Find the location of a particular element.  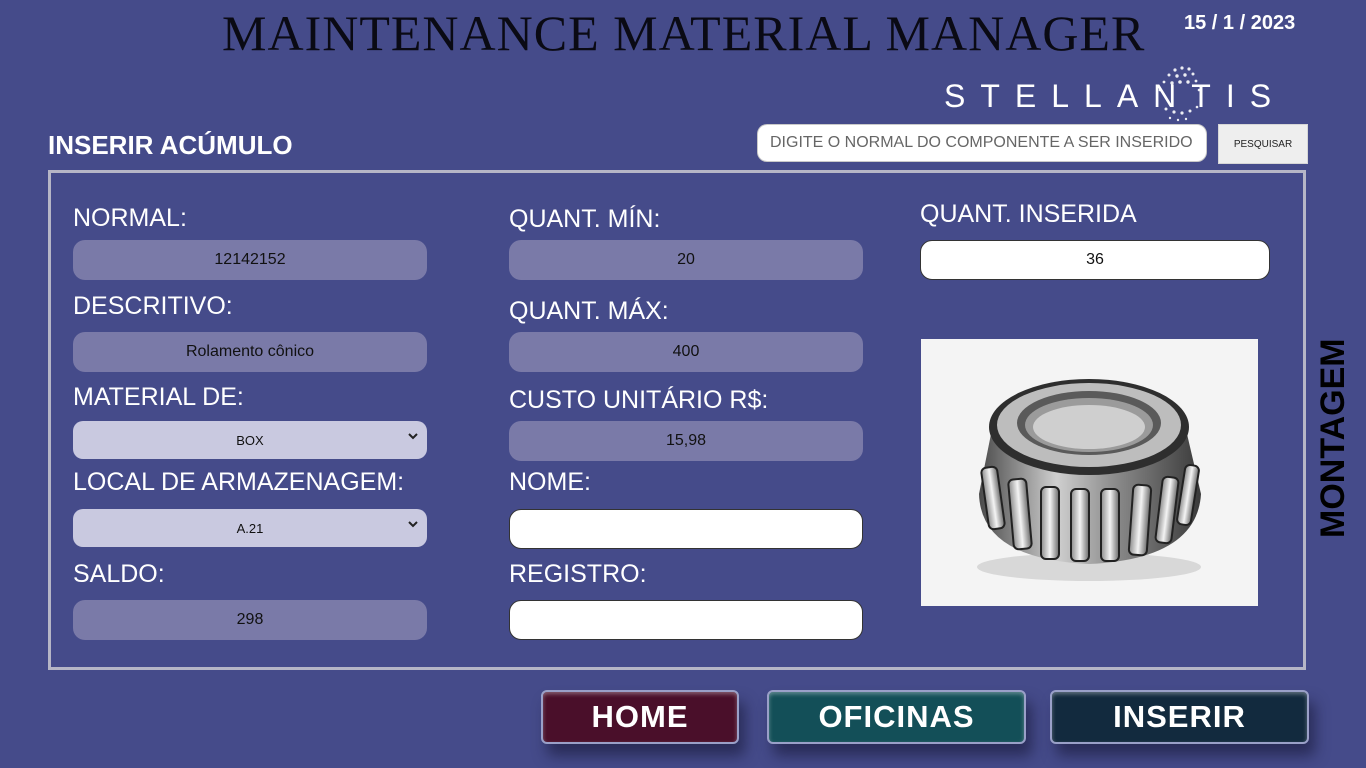

custo-label: CUSTO UNITÁRIO R$: is located at coordinates (639, 400).